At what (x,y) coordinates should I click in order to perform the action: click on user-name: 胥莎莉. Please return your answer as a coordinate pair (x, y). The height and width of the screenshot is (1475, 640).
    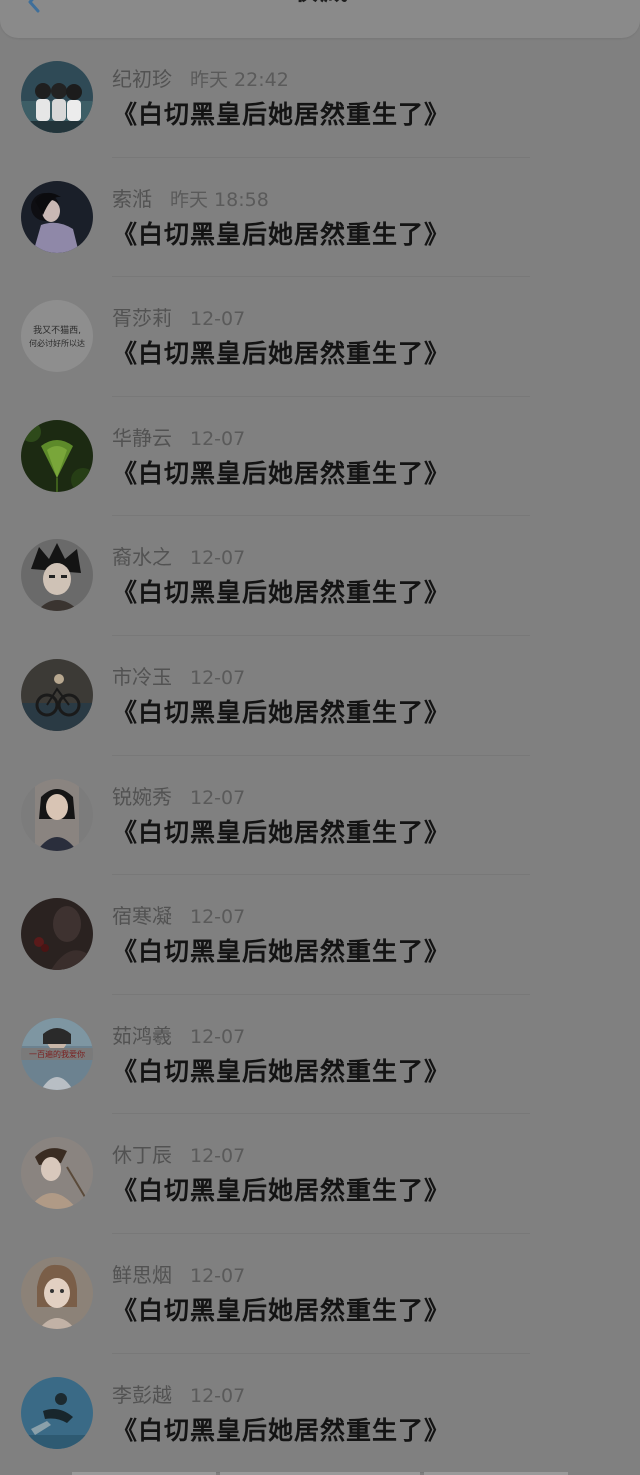
    Looking at the image, I should click on (142, 318).